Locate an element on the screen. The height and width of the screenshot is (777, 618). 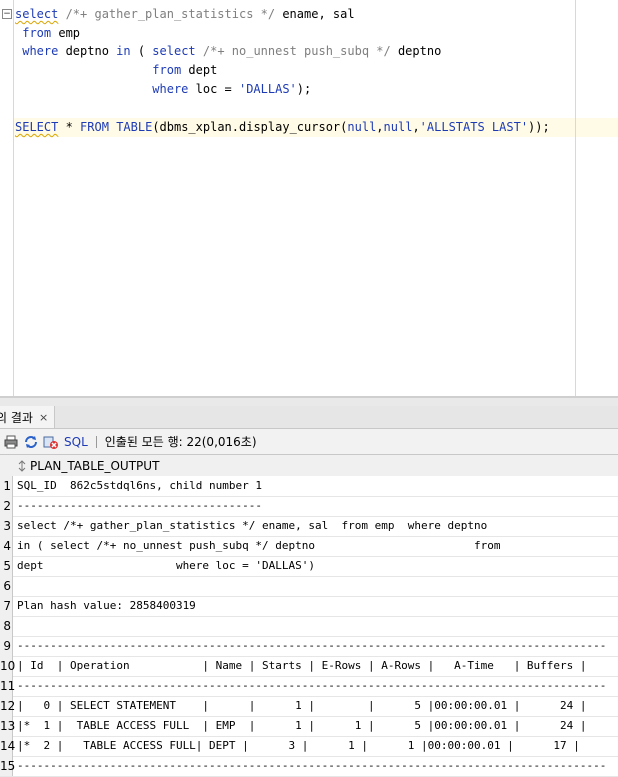
tab-query-result-label: 의 결과 is located at coordinates (16, 417).